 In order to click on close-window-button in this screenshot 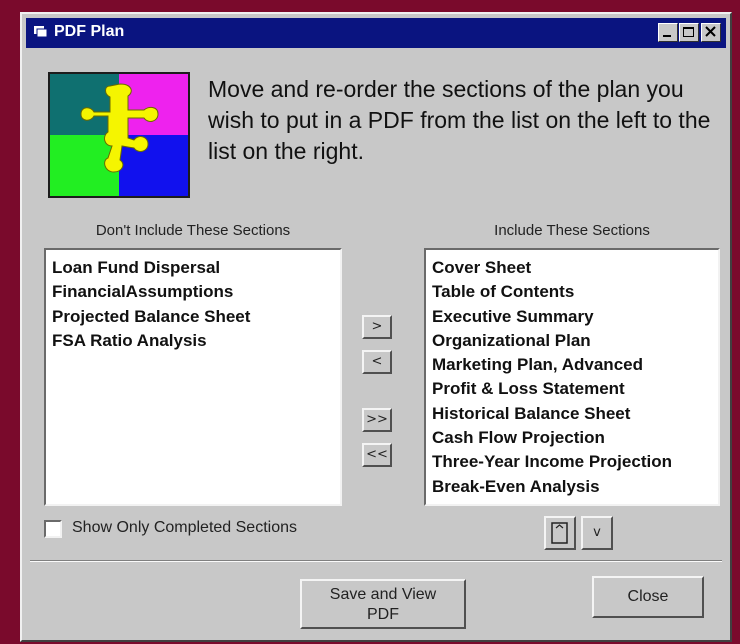, I will do `click(711, 32)`.